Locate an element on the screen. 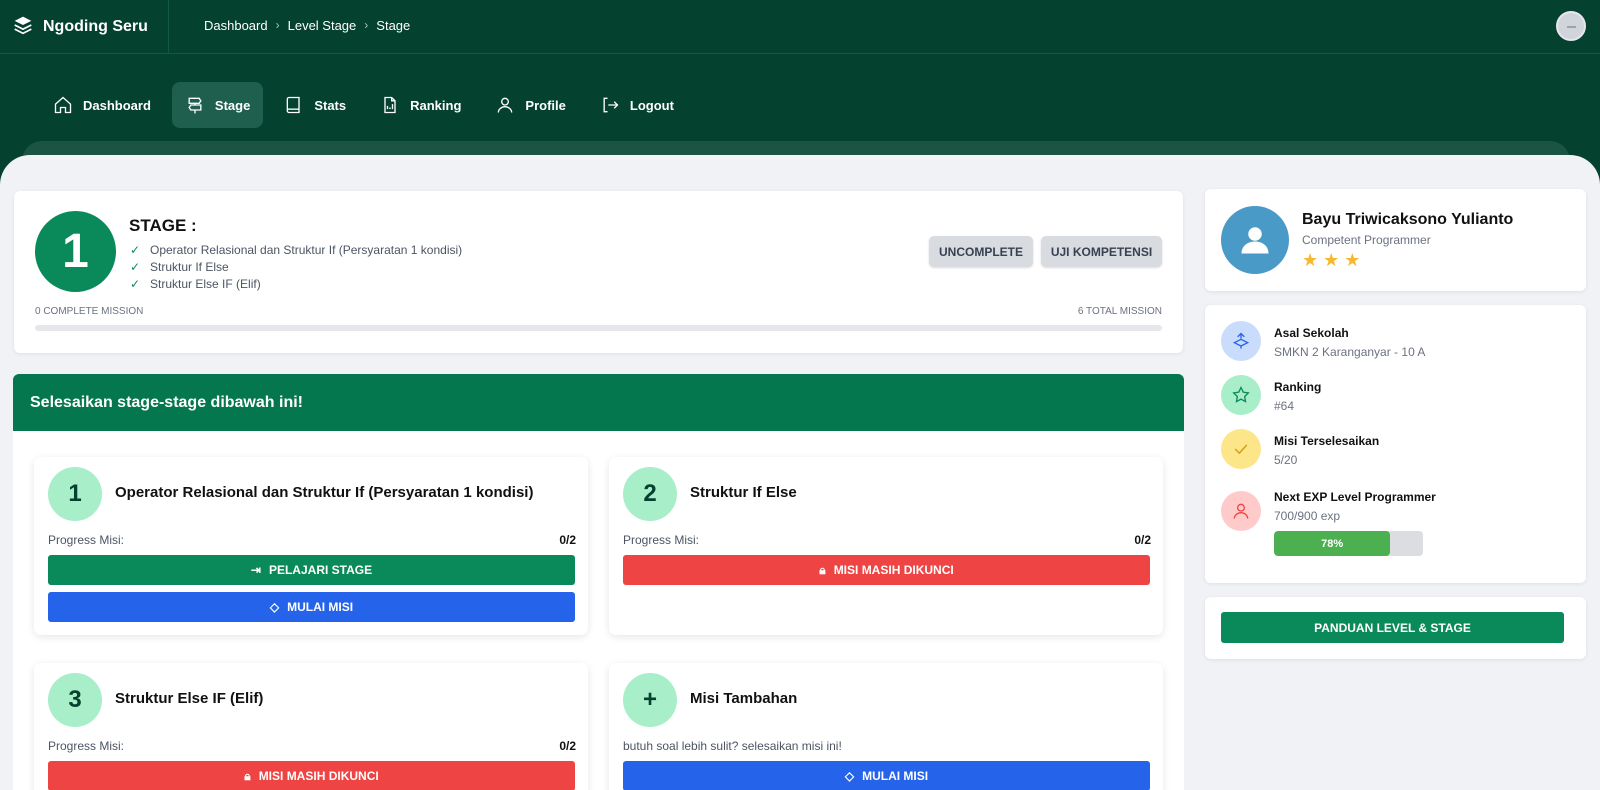 This screenshot has width=1600, height=790. nav-label: Stage is located at coordinates (232, 105).